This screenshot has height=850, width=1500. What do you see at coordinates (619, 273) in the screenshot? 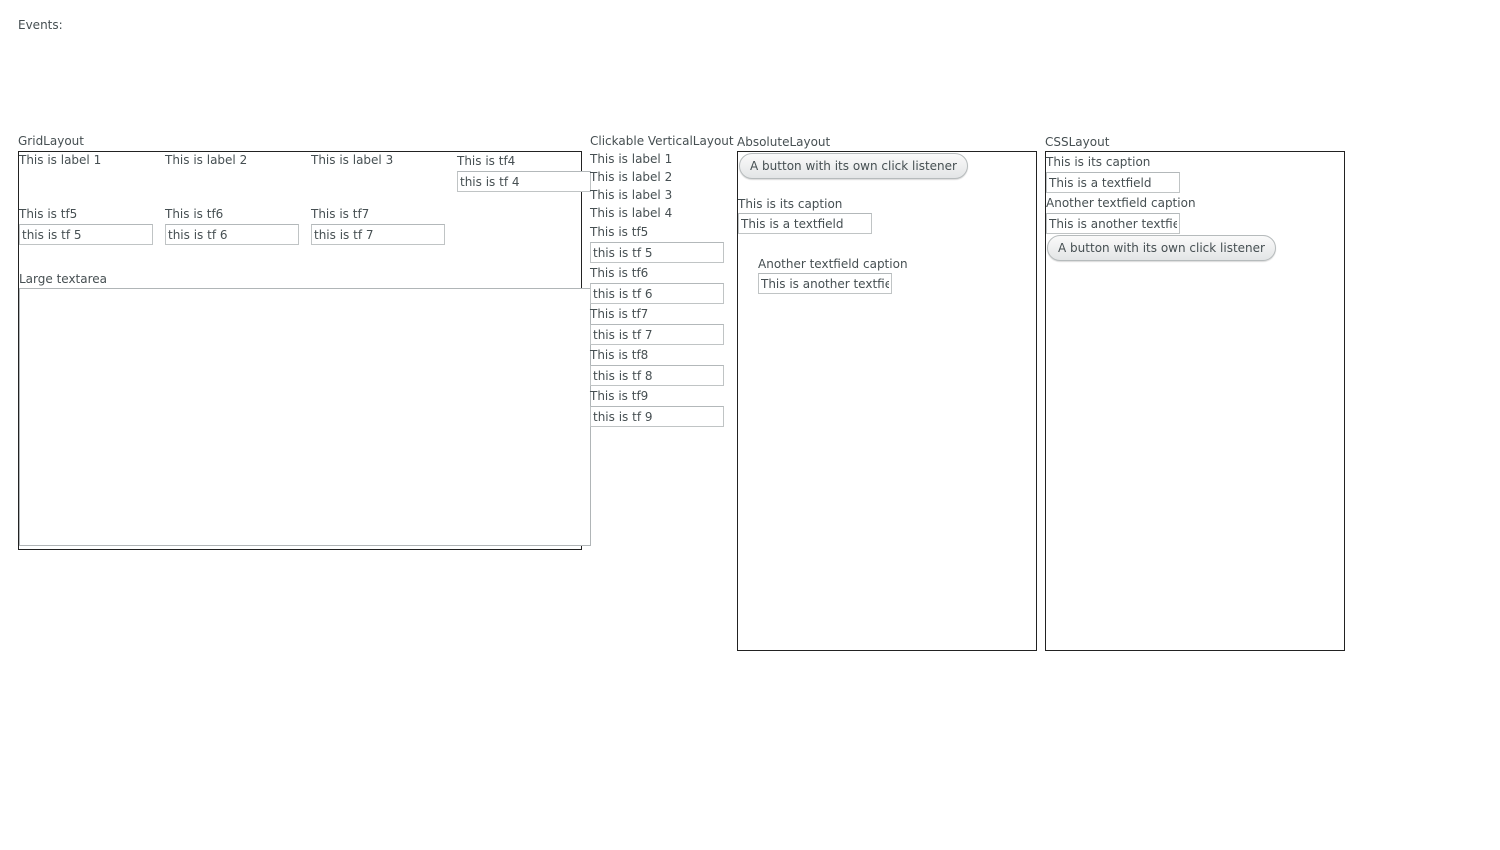
I see `vertical-tf6-caption: This is tf6` at bounding box center [619, 273].